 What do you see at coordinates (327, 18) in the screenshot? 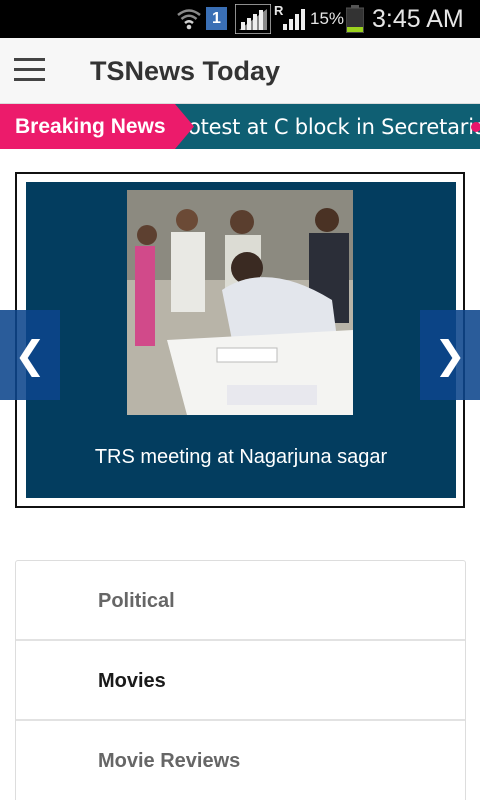
I see `battery-percent: 15%` at bounding box center [327, 18].